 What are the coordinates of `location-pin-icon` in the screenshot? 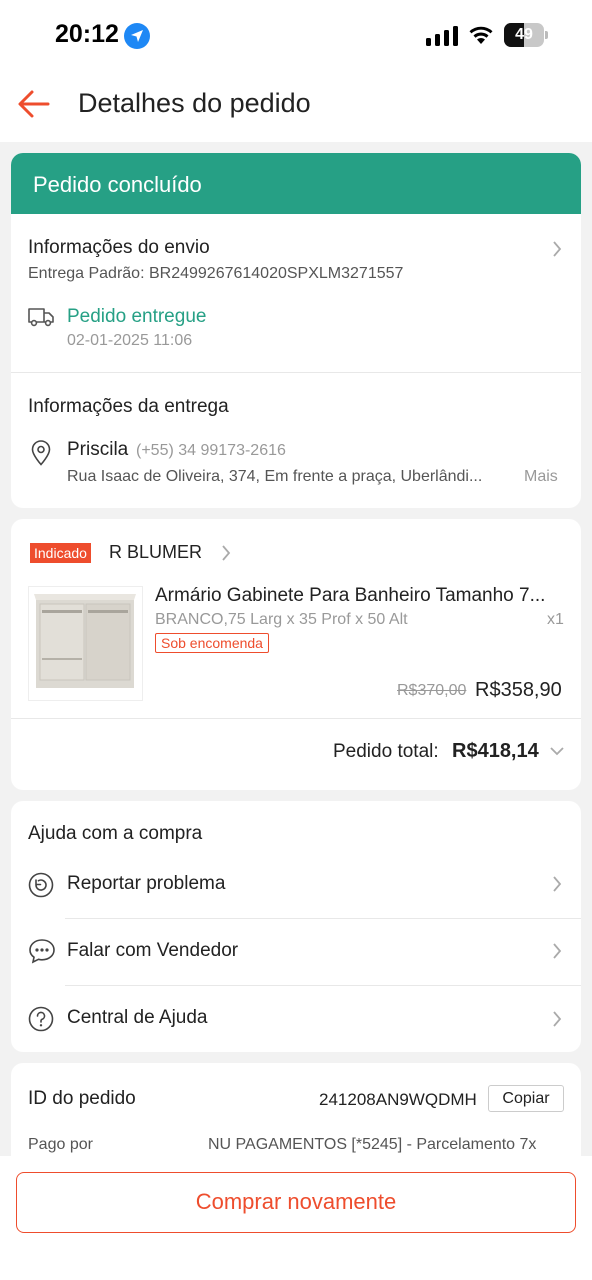 It's located at (41, 453).